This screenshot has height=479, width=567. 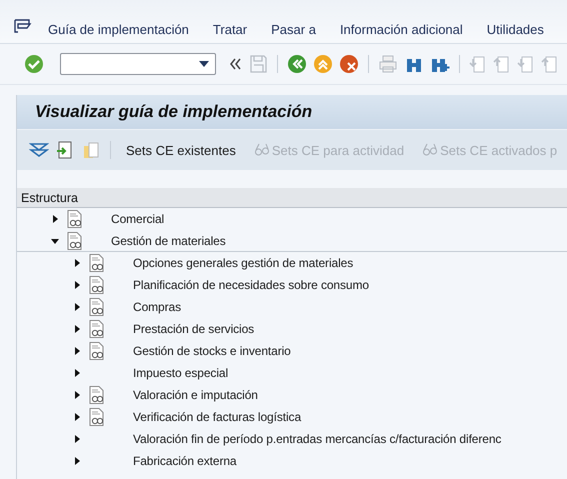 What do you see at coordinates (292, 112) in the screenshot?
I see `screen-title: Visualizar guía de implementación` at bounding box center [292, 112].